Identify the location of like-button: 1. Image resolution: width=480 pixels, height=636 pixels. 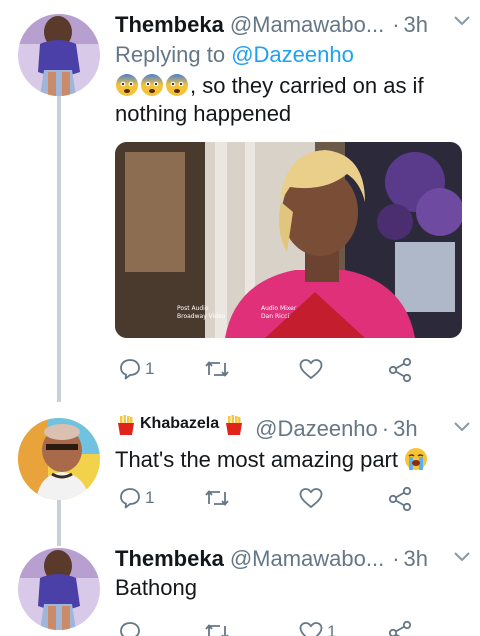
(317, 628).